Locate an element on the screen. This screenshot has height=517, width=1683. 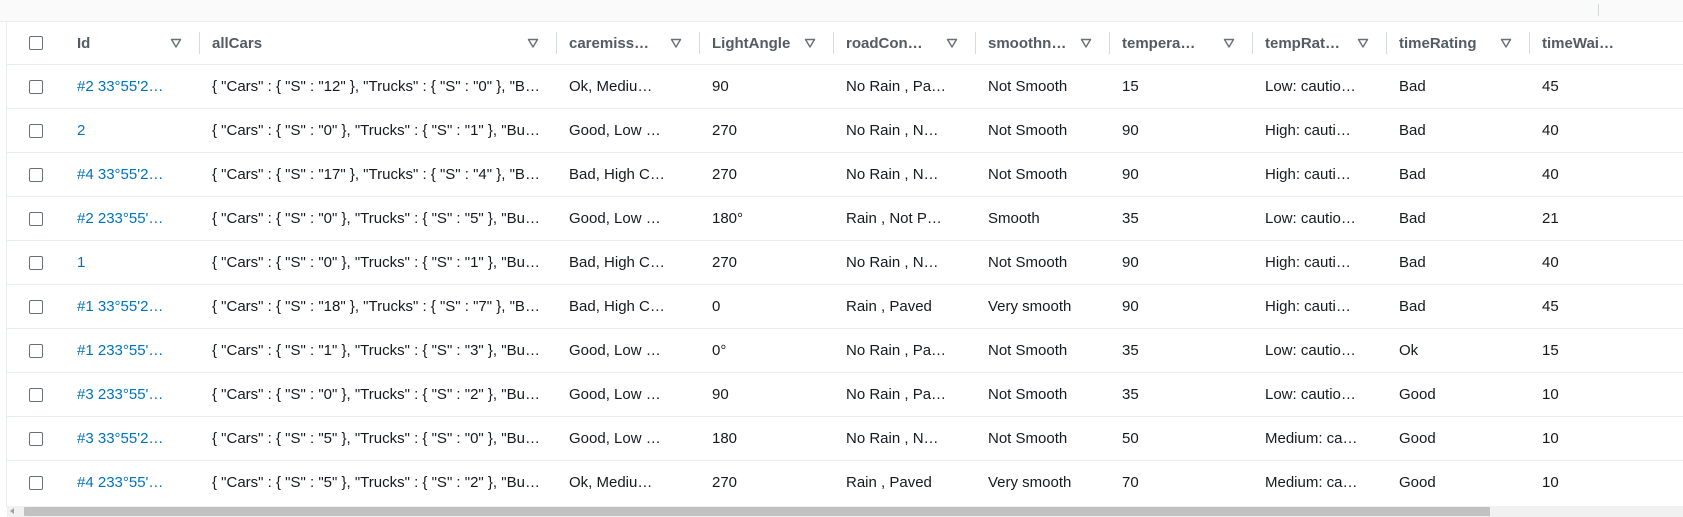
scroll-left-icon is located at coordinates (12, 511).